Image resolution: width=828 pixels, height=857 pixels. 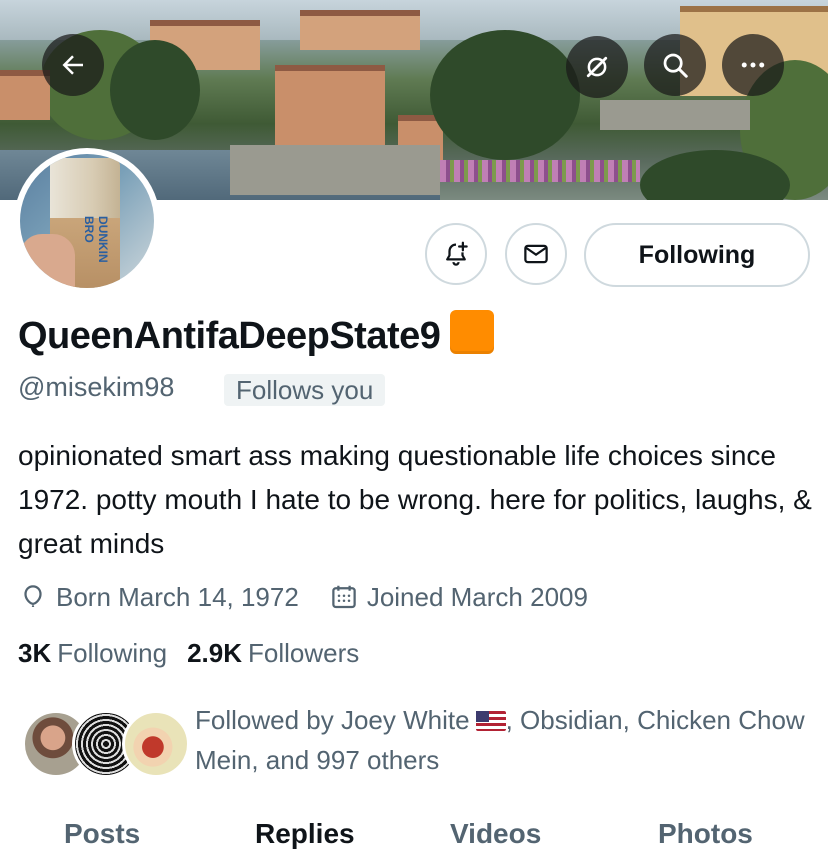 What do you see at coordinates (303, 597) in the screenshot?
I see `profile-meta: Born March 14, 1972 Joined March 2009` at bounding box center [303, 597].